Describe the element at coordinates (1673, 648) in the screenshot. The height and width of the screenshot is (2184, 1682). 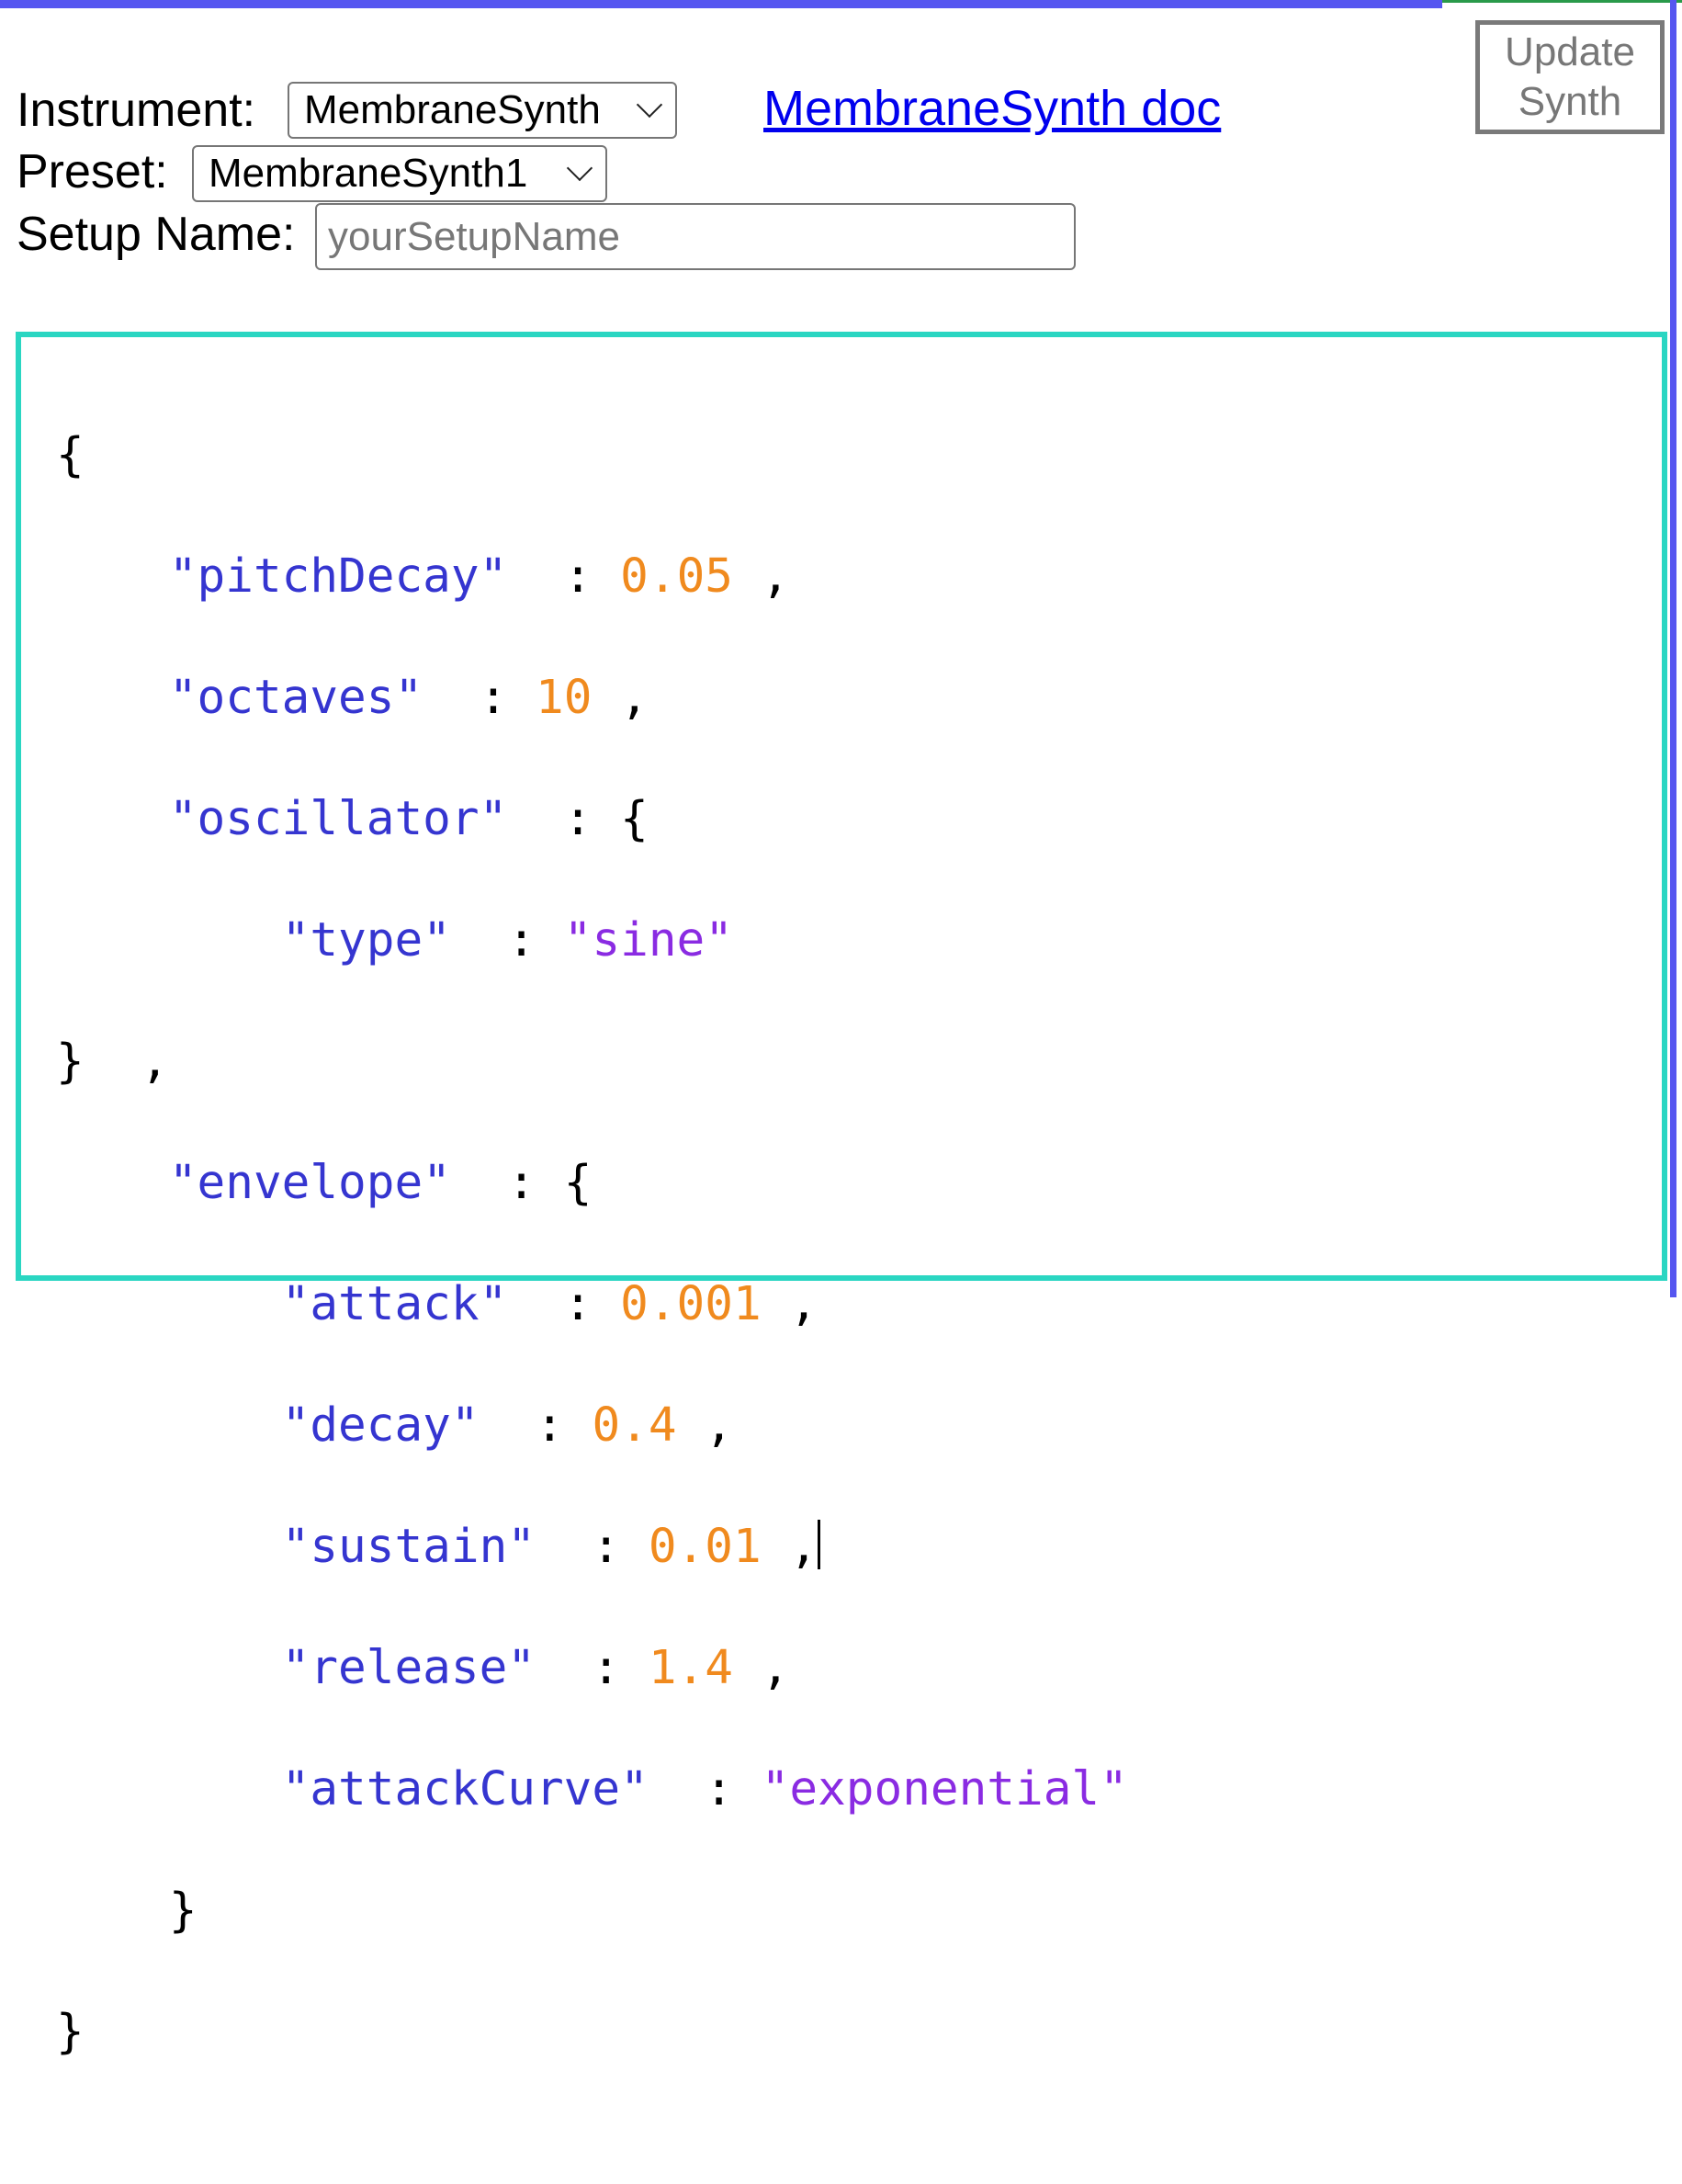
I see `right-border` at that location.